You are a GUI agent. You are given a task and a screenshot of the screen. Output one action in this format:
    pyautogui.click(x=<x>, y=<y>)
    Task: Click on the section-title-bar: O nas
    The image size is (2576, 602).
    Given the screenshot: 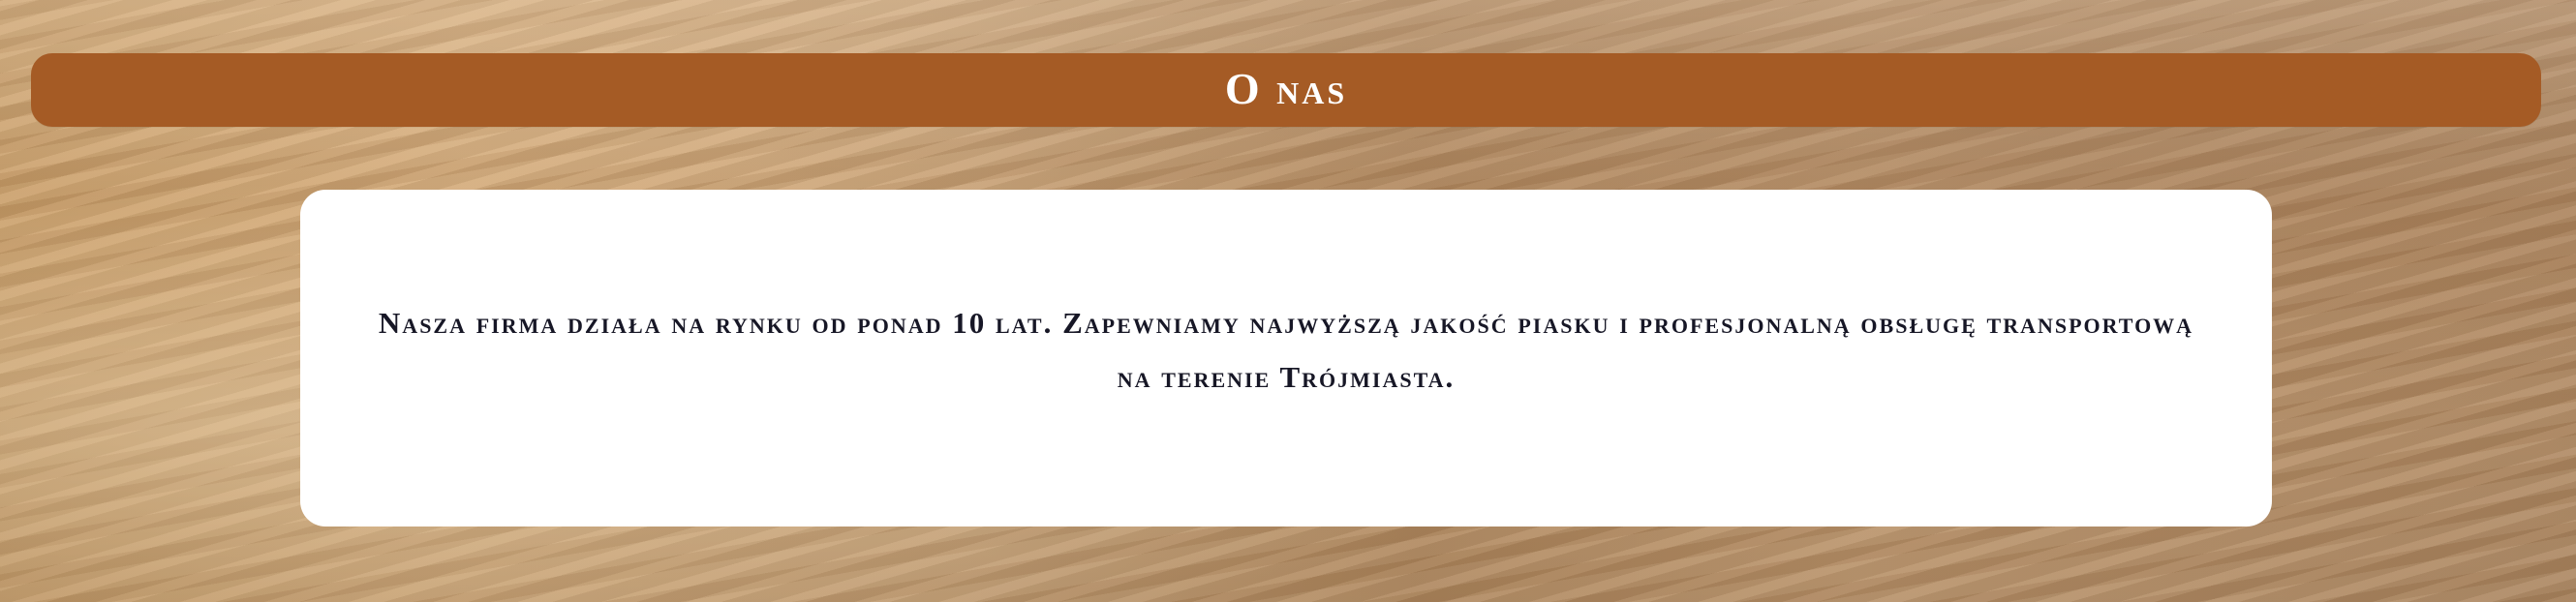 What is the action you would take?
    pyautogui.click(x=1286, y=90)
    